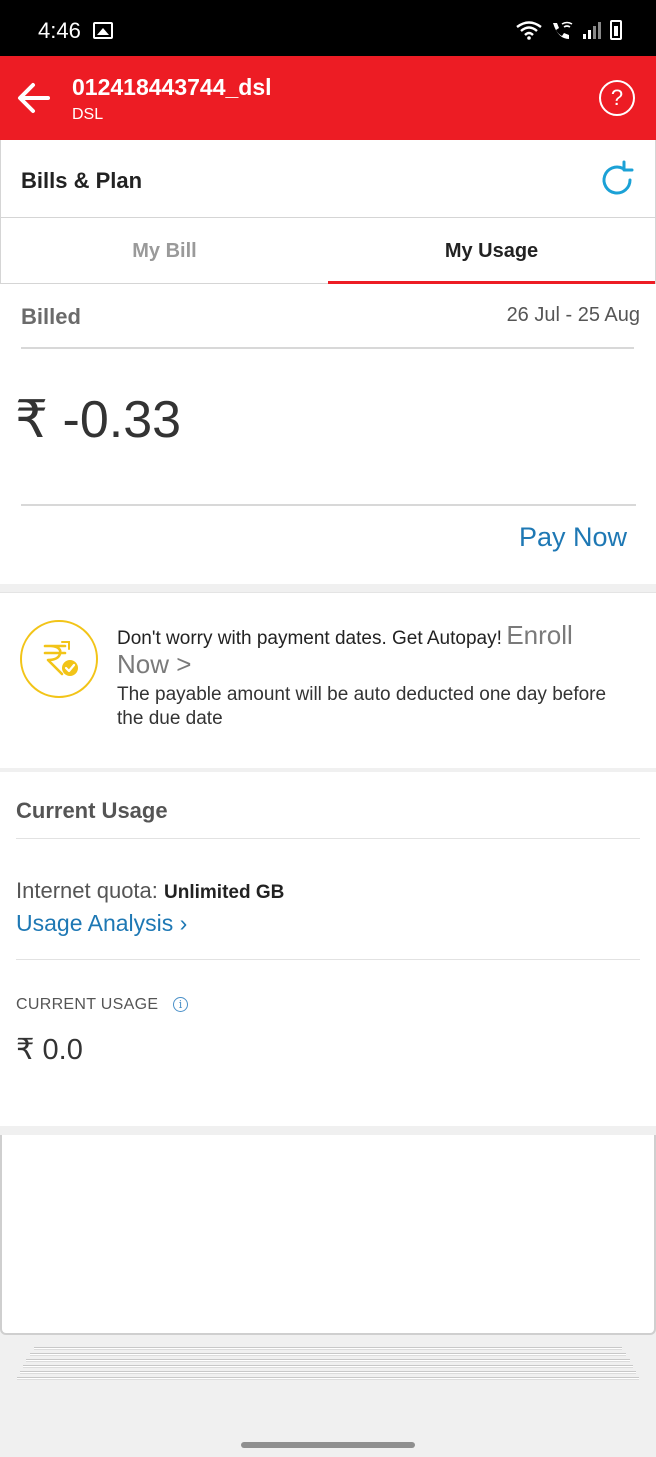  I want to click on usage-analysis-link: Usage Analysis ›, so click(101, 923).